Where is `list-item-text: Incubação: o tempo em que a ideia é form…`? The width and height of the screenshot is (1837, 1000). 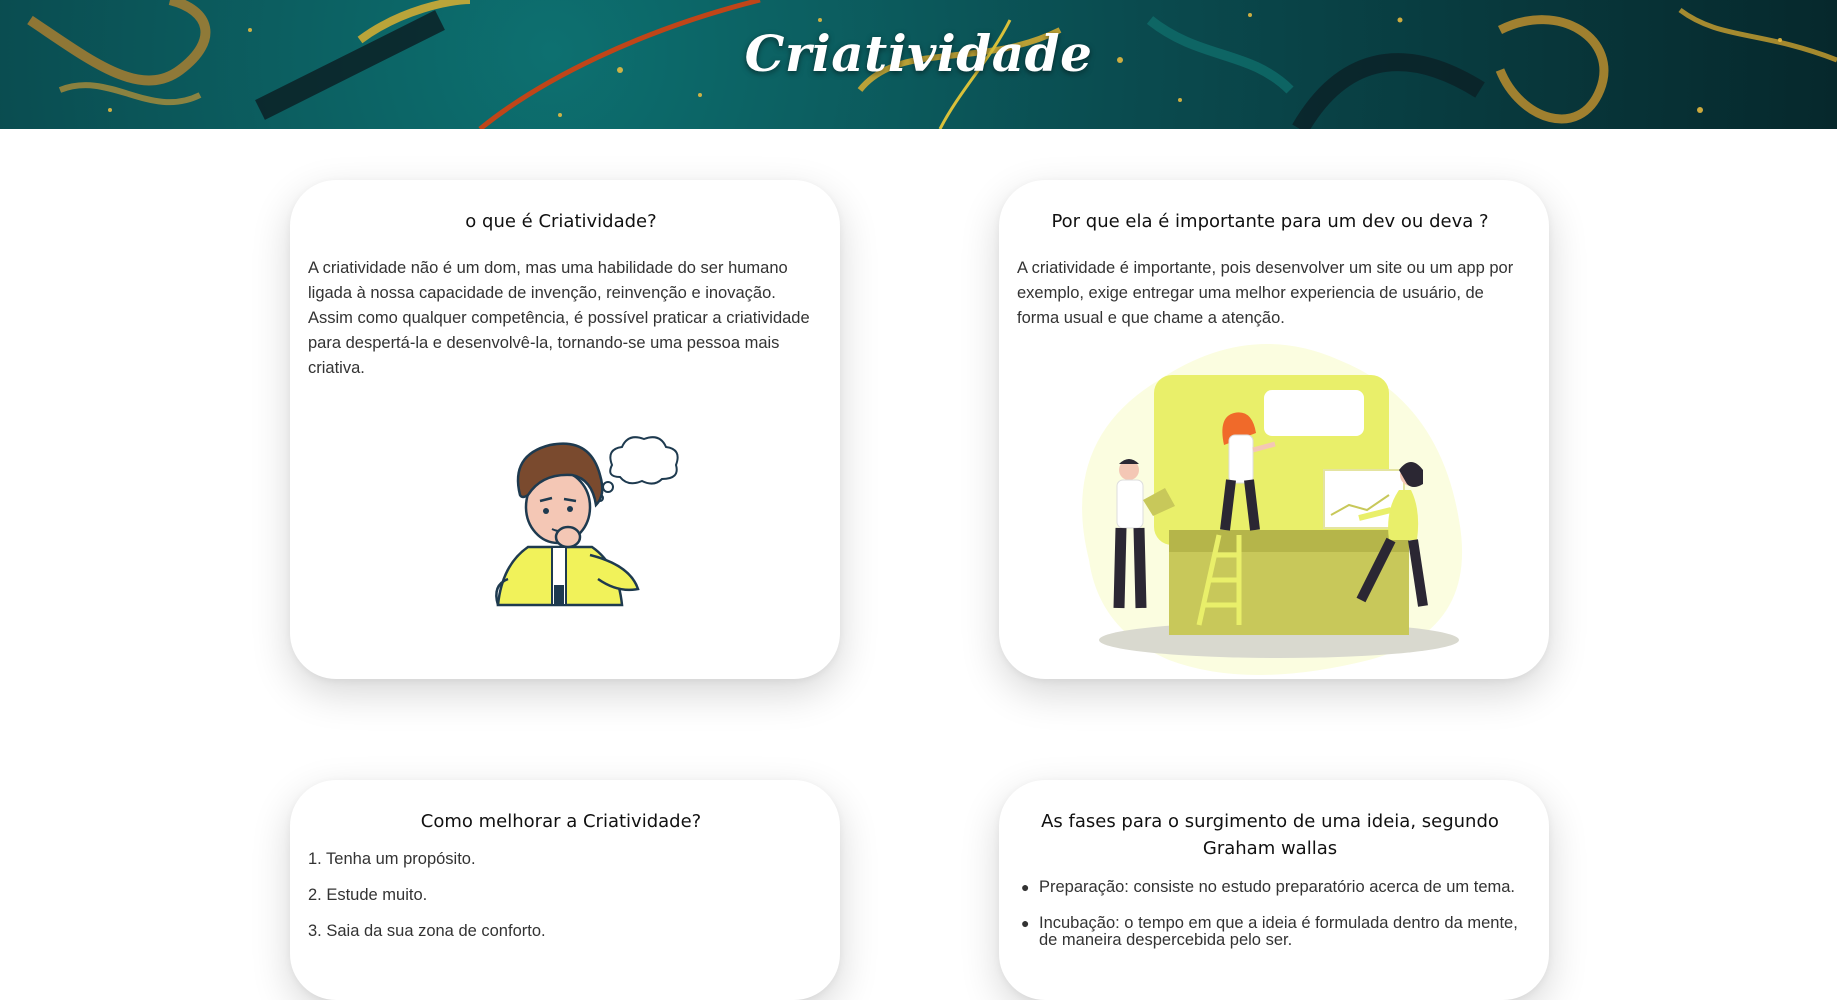
list-item-text: Incubação: o tempo em que a ideia é form… is located at coordinates (1278, 931).